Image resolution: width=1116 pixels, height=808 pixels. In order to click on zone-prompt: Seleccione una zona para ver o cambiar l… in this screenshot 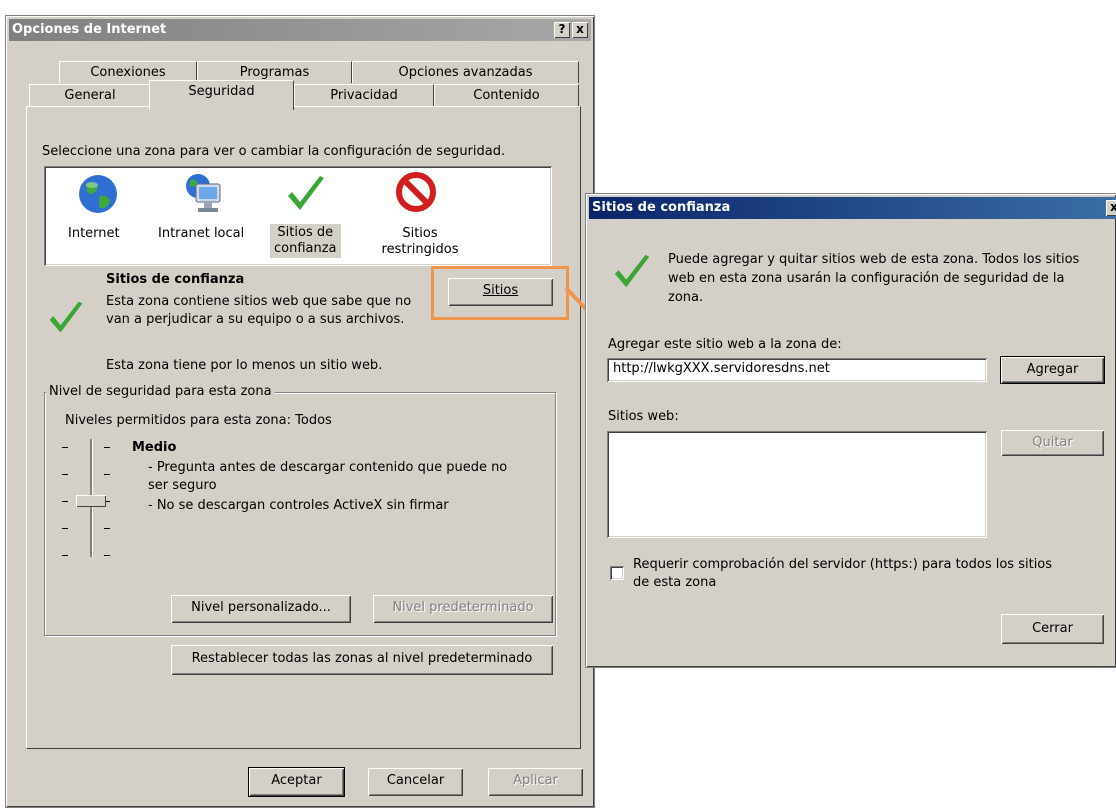, I will do `click(274, 151)`.